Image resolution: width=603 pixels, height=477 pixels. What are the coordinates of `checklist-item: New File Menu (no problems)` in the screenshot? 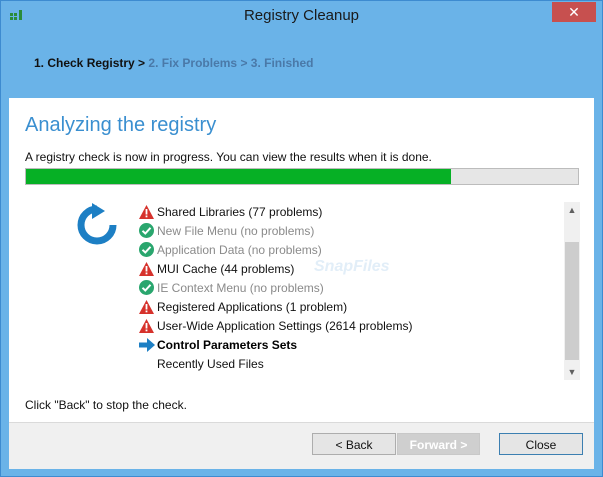 It's located at (351, 230).